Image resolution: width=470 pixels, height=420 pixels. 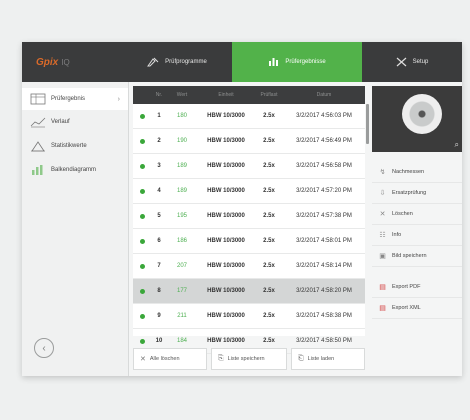 What do you see at coordinates (249, 266) in the screenshot?
I see `table-row: 7 207 HBW 10/3000 2.5x 3/2/2017 4:58:14 PM` at bounding box center [249, 266].